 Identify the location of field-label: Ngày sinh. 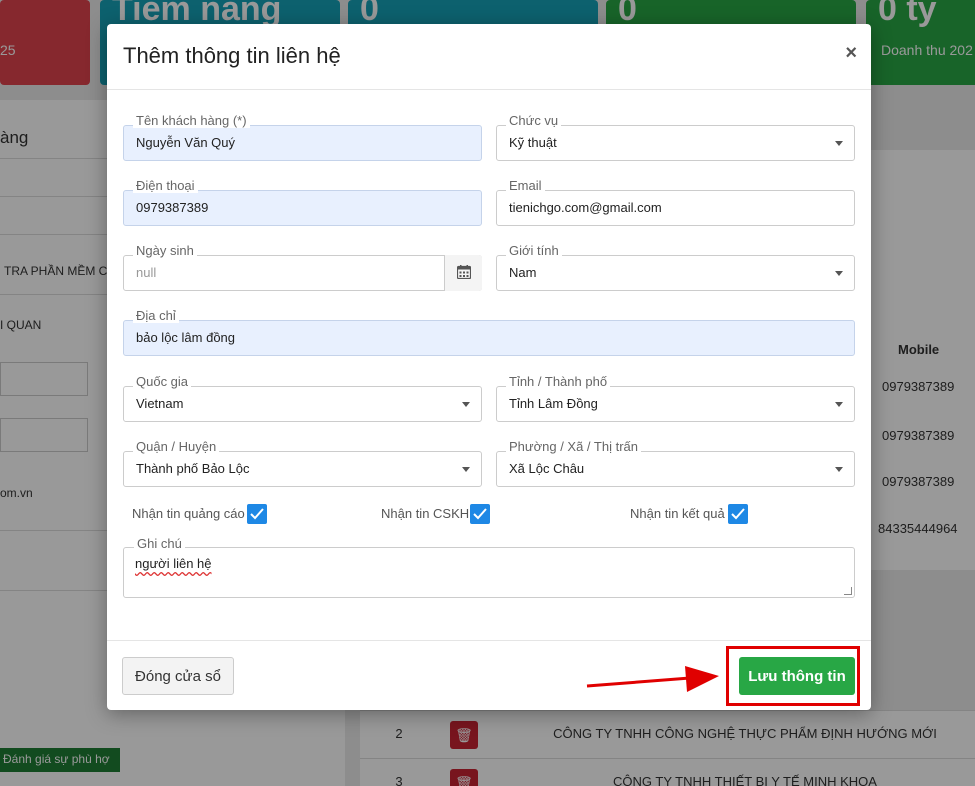
(165, 250).